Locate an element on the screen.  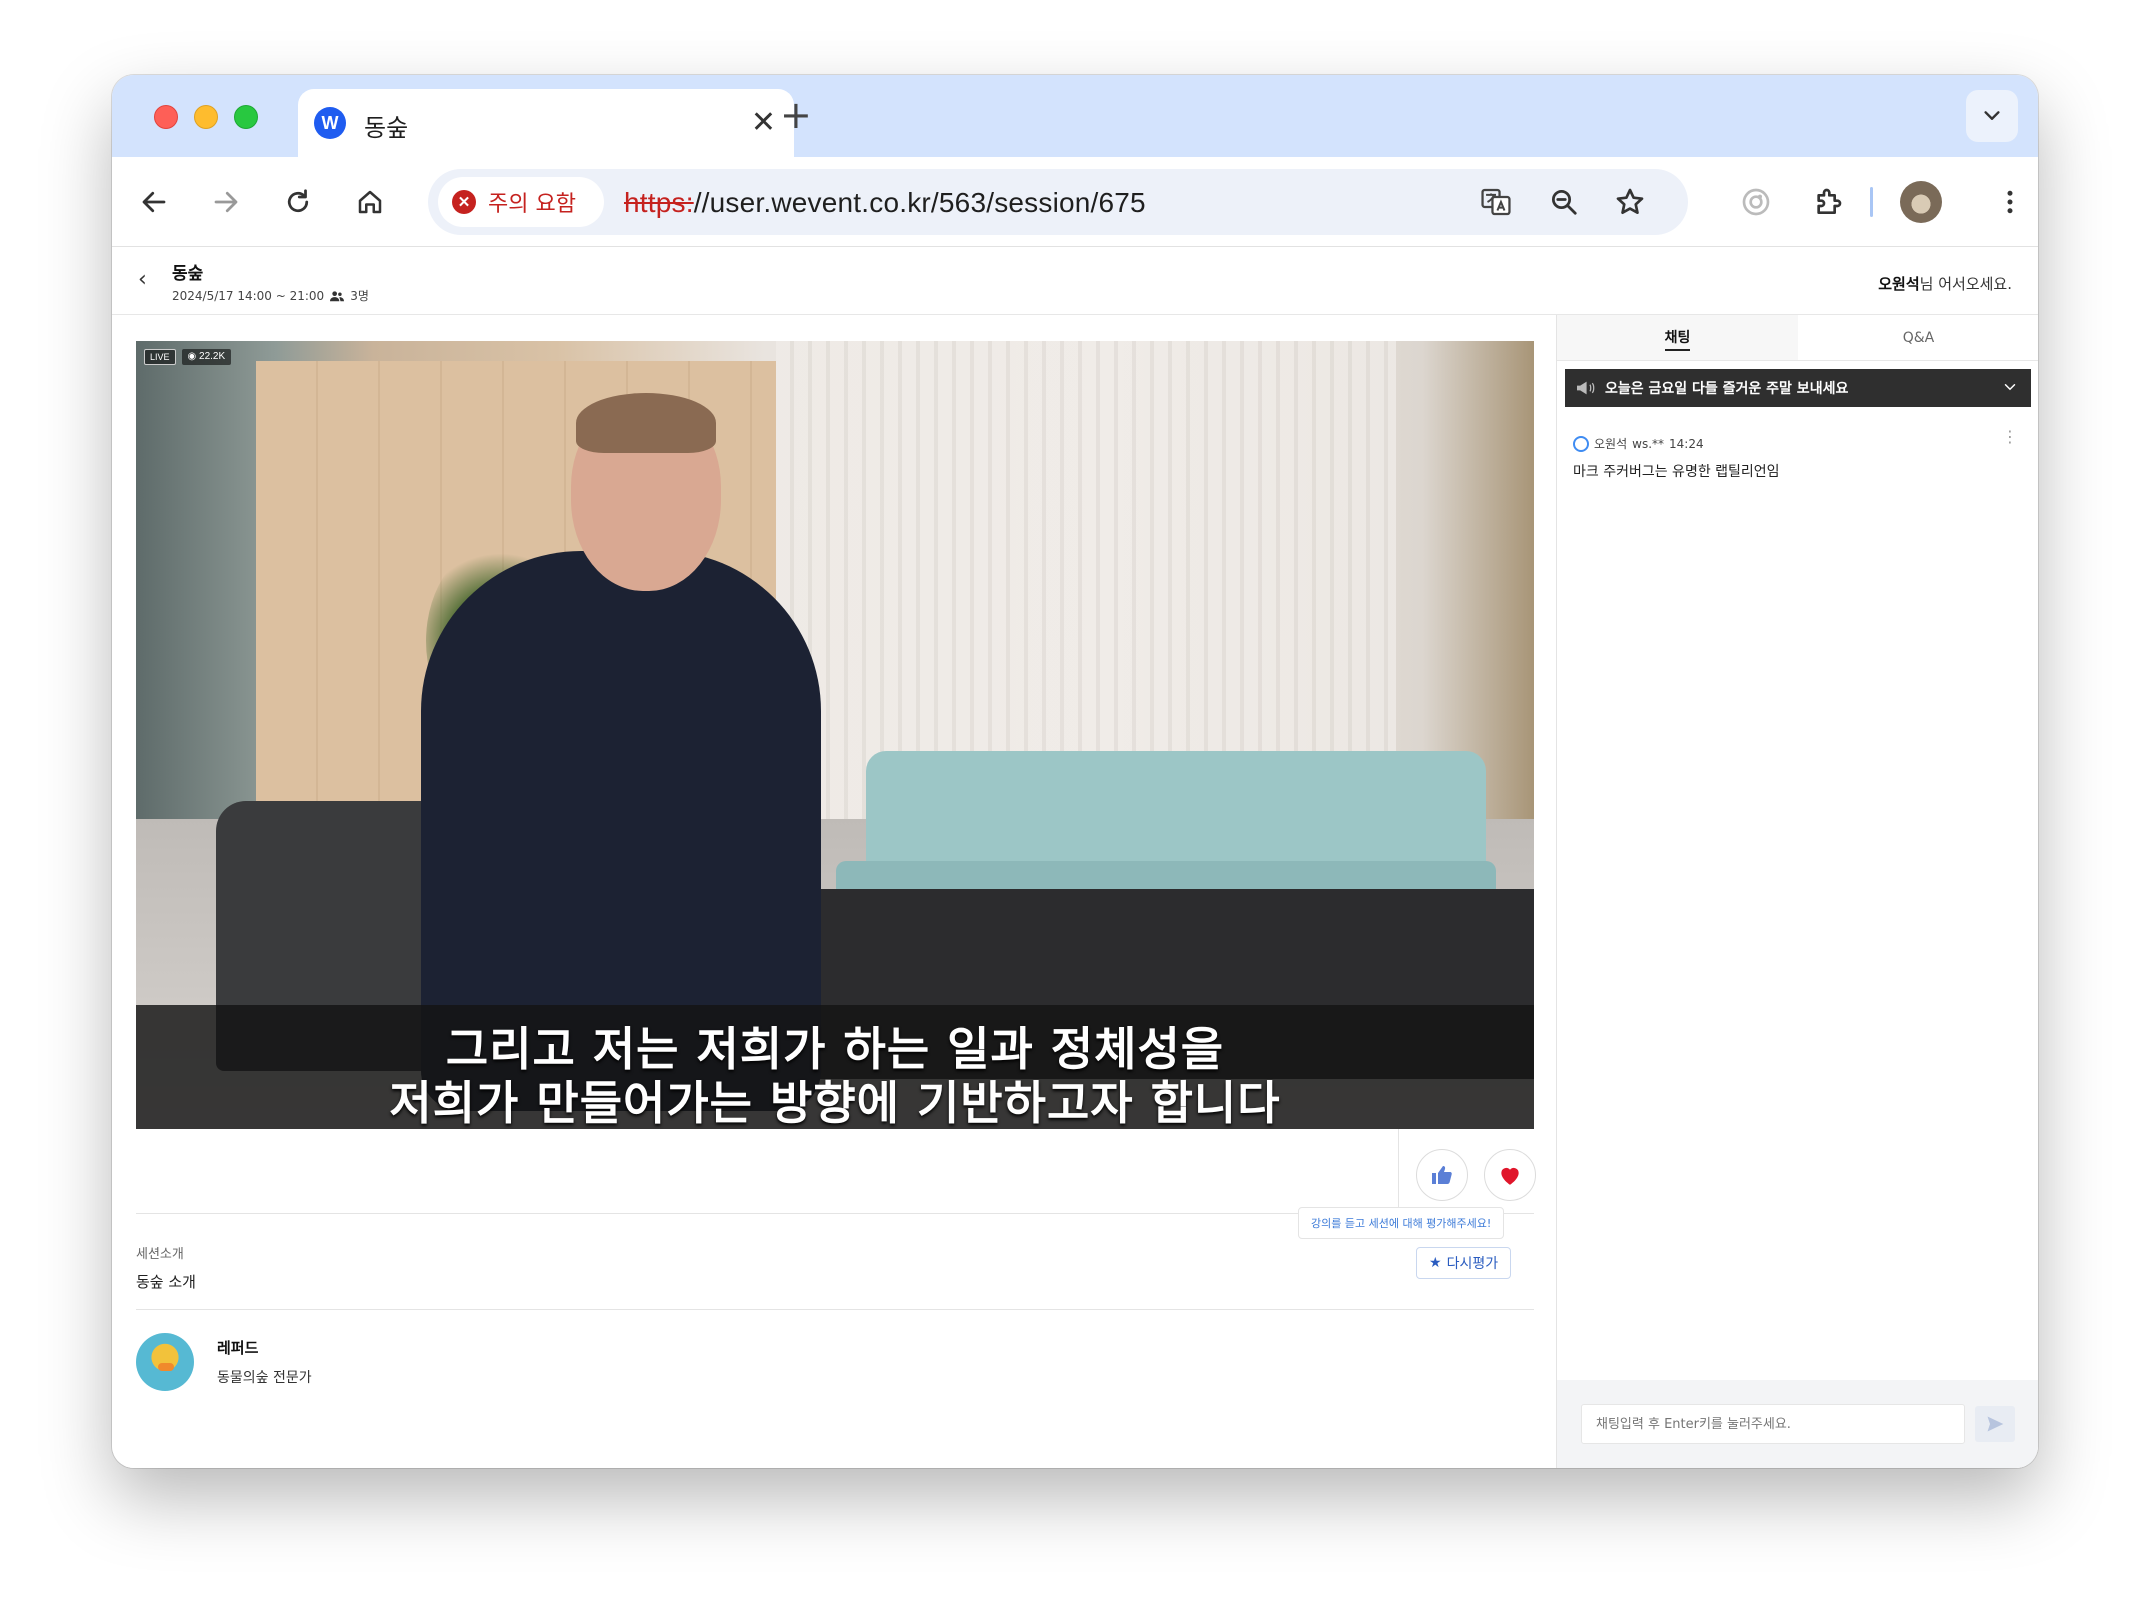
send-button is located at coordinates (1995, 1424).